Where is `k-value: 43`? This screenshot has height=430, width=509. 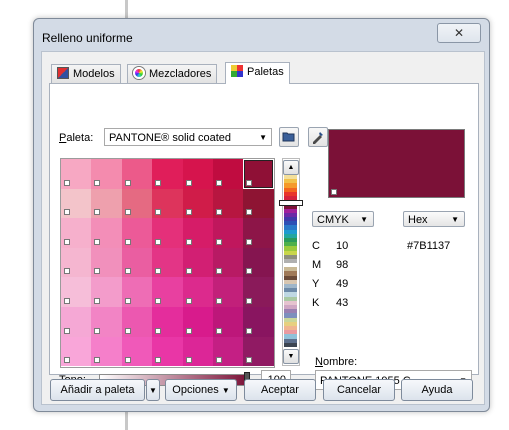 k-value: 43 is located at coordinates (342, 303).